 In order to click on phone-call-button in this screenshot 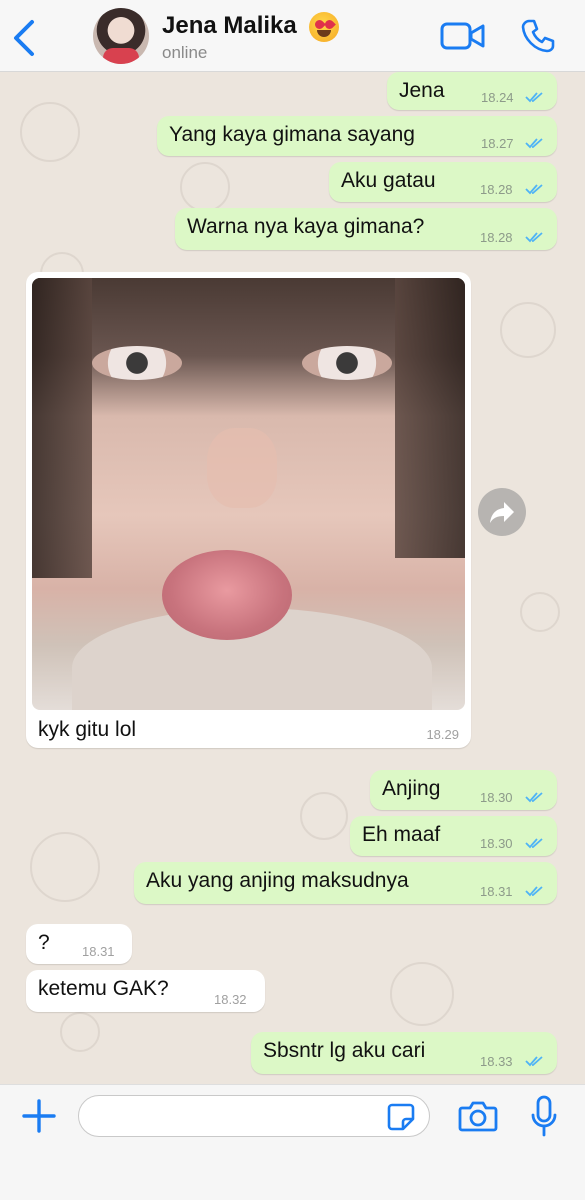, I will do `click(538, 36)`.